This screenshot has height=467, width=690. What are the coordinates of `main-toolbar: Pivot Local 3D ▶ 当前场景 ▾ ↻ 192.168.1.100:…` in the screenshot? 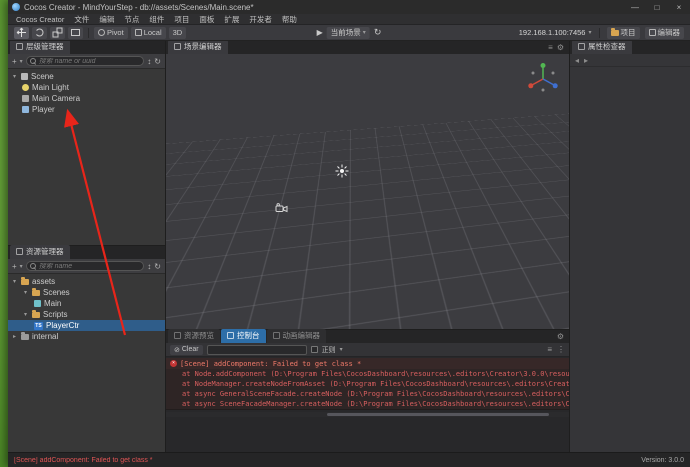 It's located at (349, 33).